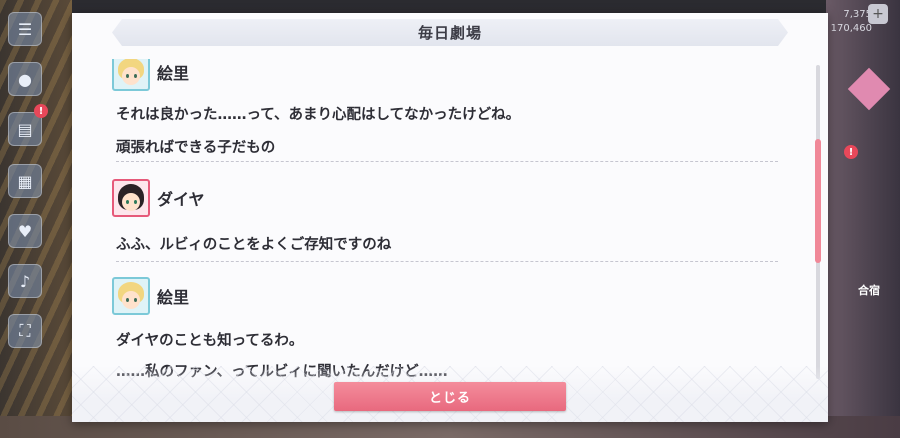 The width and height of the screenshot is (900, 438). What do you see at coordinates (851, 28) in the screenshot?
I see `currency-second-value: 170,460` at bounding box center [851, 28].